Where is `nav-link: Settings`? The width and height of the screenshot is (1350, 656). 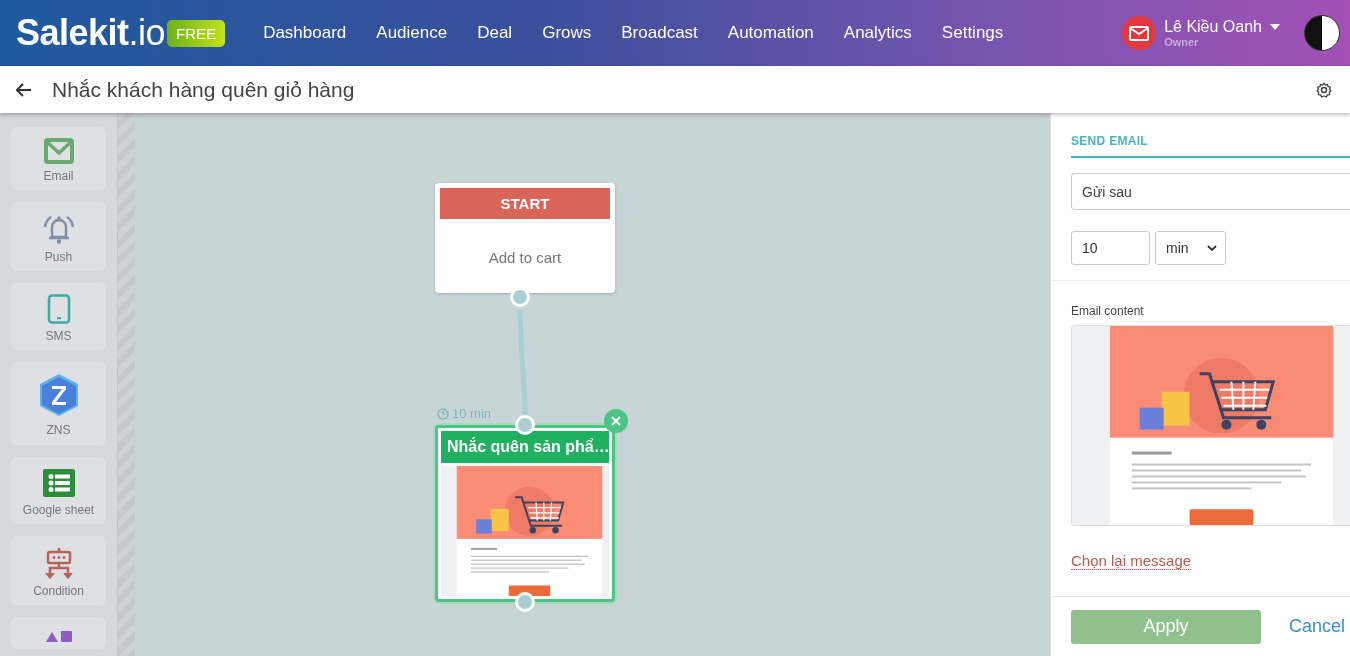 nav-link: Settings is located at coordinates (972, 33).